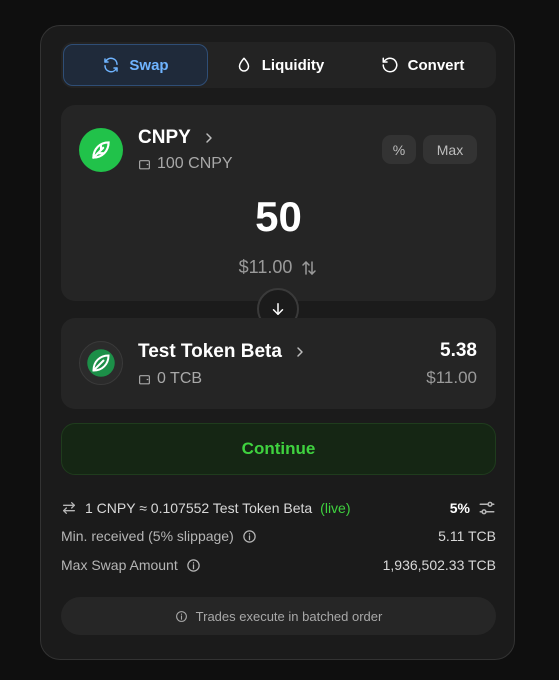 The image size is (559, 680). I want to click on from-token-selector: CNPY, so click(177, 138).